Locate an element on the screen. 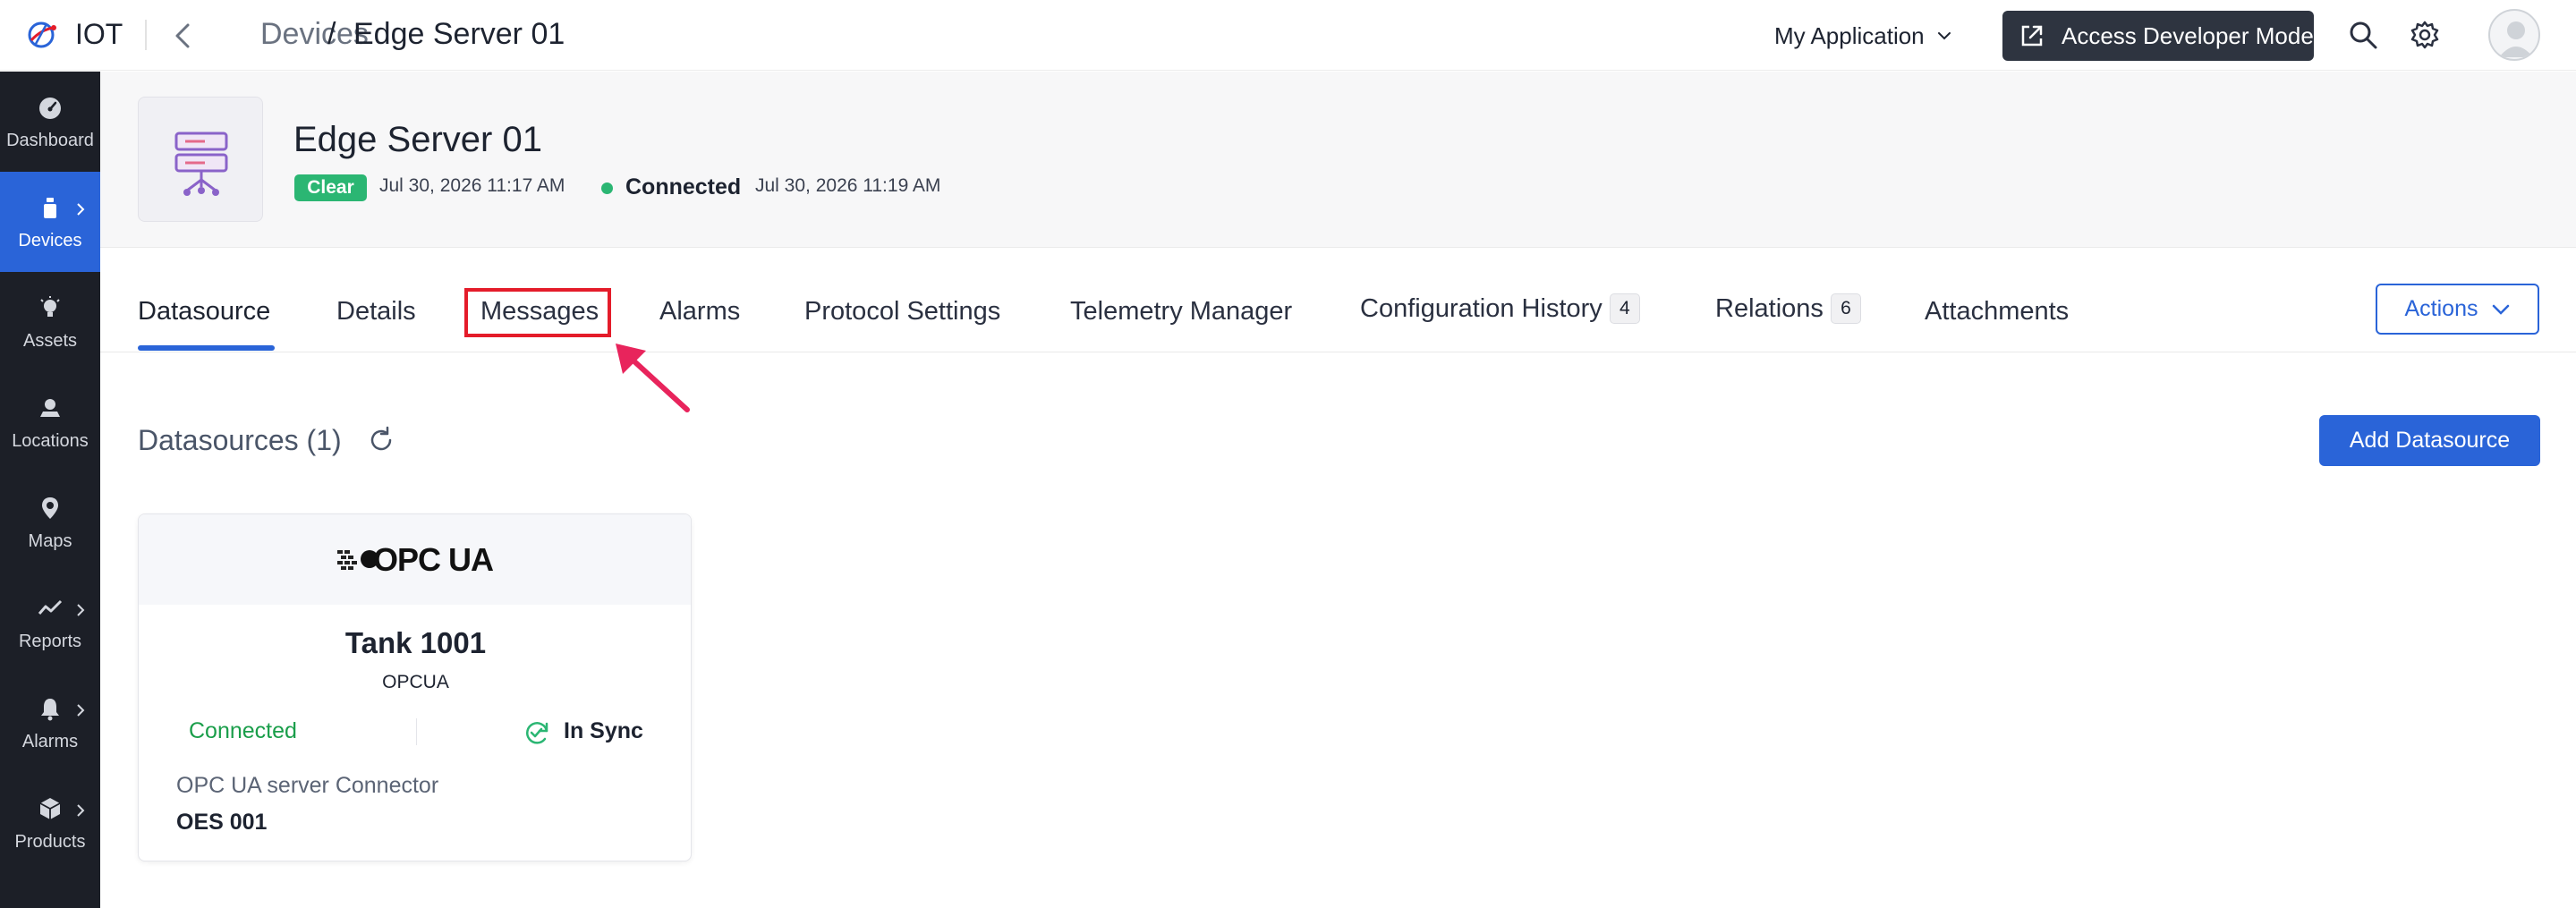 The height and width of the screenshot is (908, 2576). app-name: IOT is located at coordinates (99, 34).